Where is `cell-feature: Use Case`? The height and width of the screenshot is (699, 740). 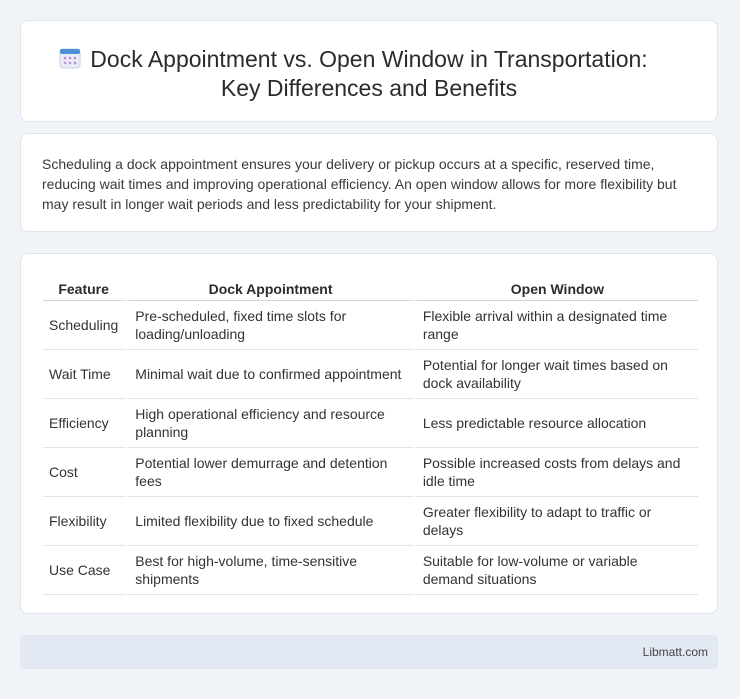 cell-feature: Use Case is located at coordinates (84, 570).